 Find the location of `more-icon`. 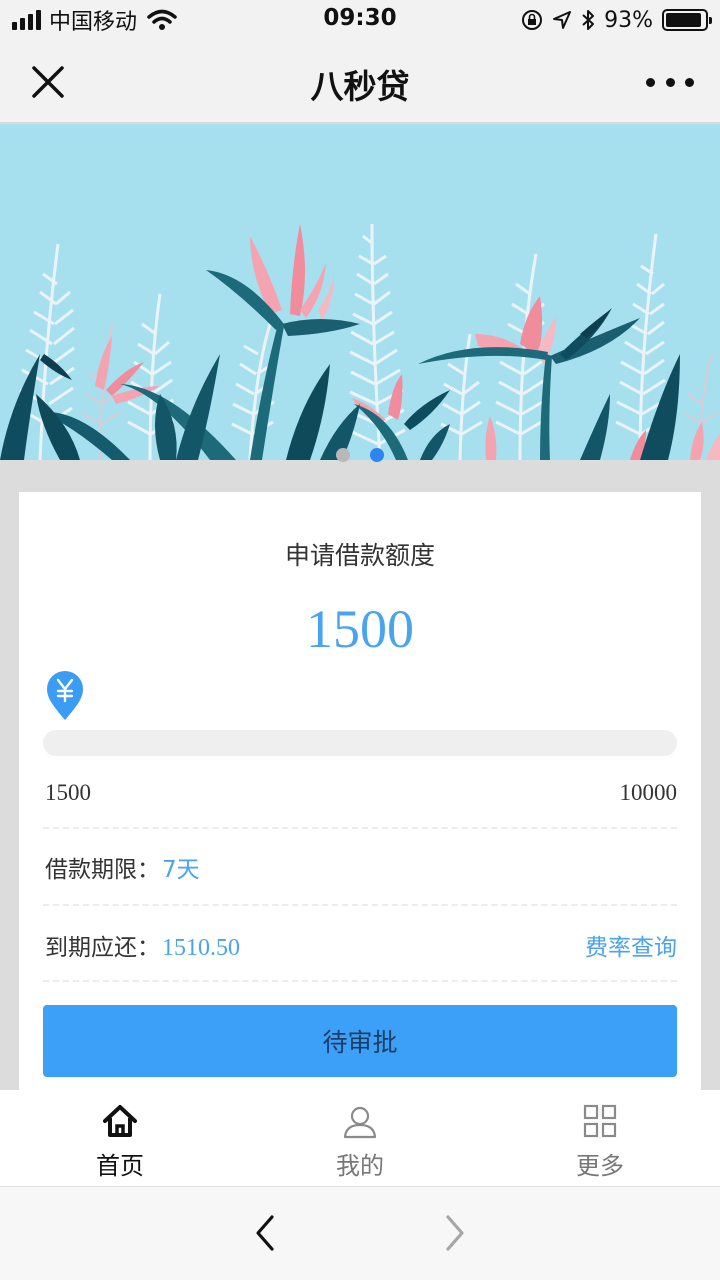

more-icon is located at coordinates (670, 82).